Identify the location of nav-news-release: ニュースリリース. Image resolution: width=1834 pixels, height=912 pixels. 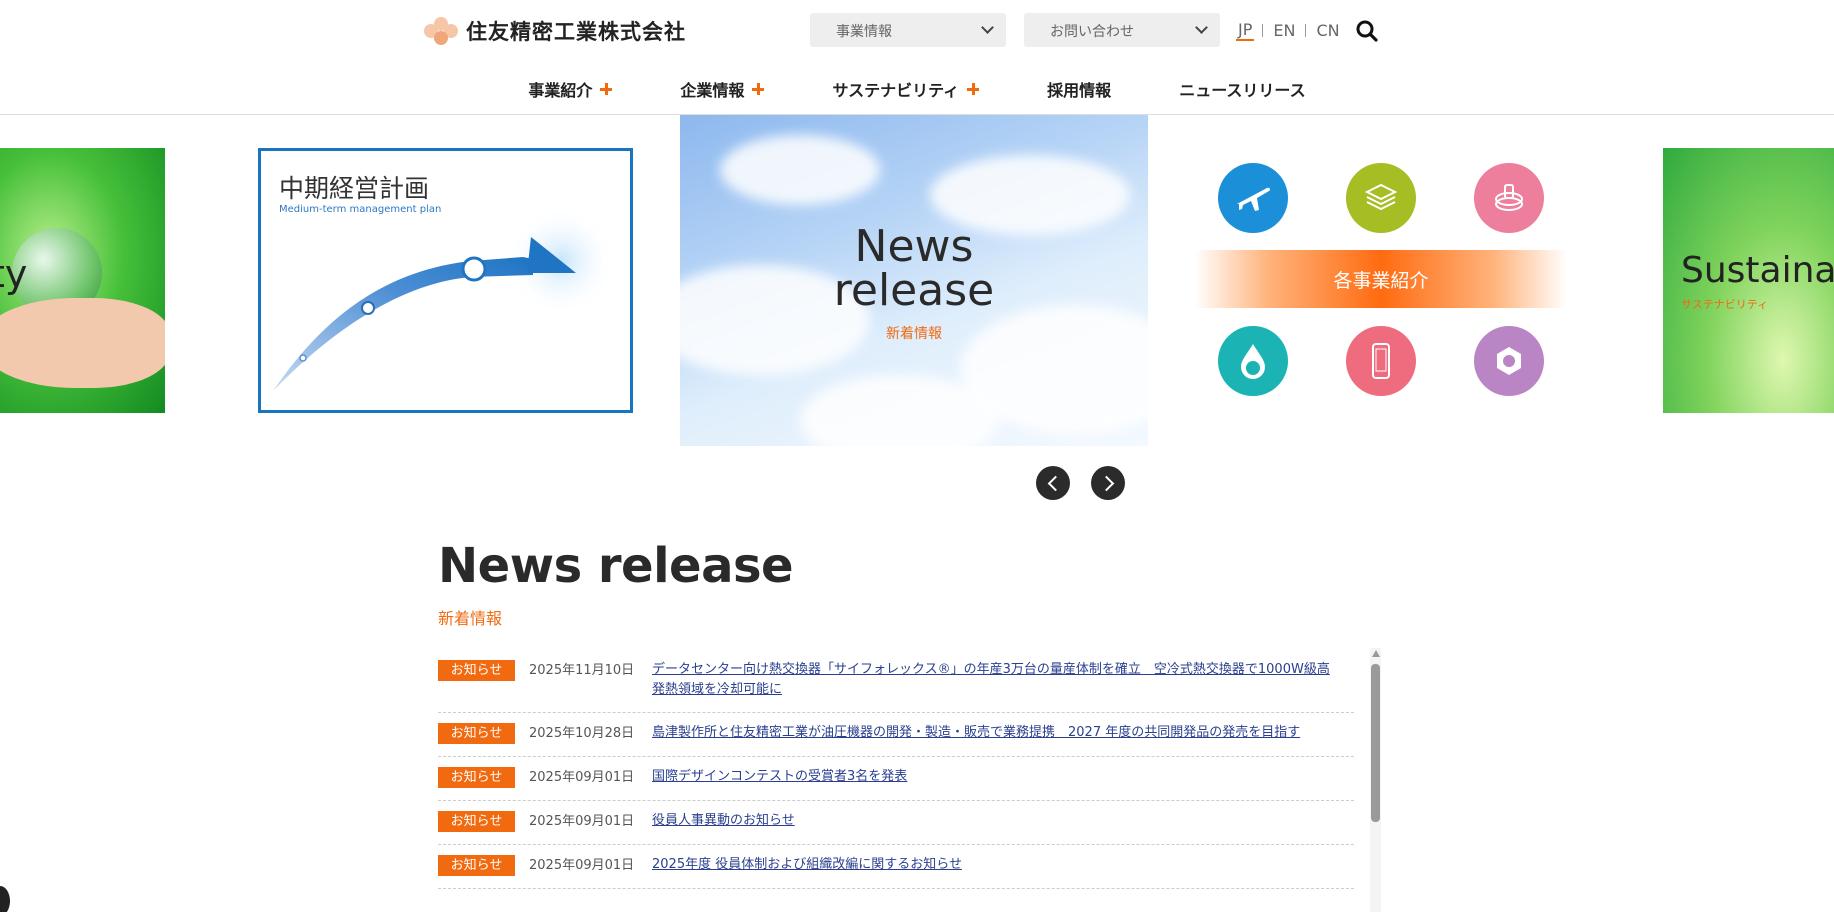
(1242, 89).